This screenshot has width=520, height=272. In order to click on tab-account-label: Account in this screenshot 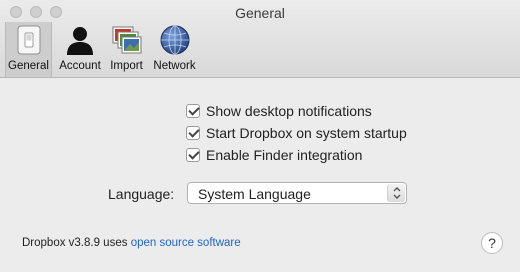, I will do `click(80, 66)`.